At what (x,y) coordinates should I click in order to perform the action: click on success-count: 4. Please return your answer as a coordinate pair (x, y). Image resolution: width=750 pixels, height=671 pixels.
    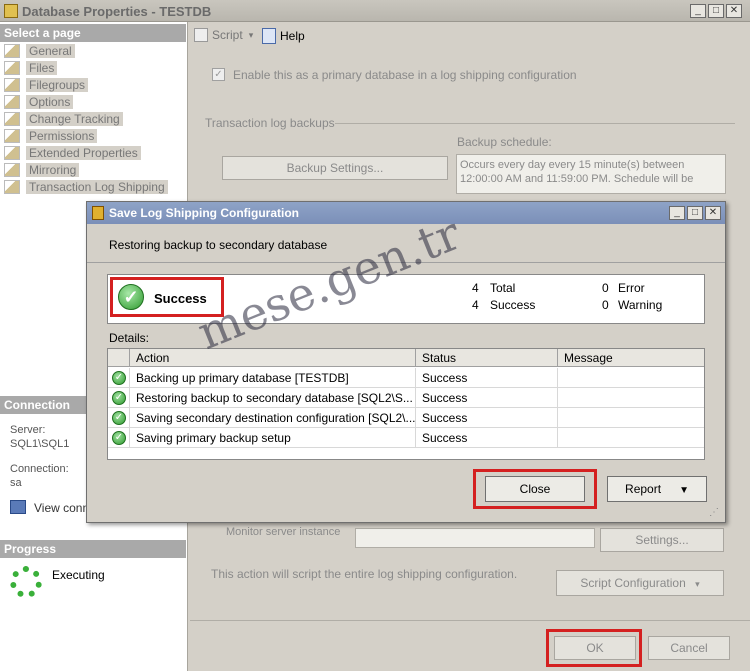
    Looking at the image, I should click on (475, 305).